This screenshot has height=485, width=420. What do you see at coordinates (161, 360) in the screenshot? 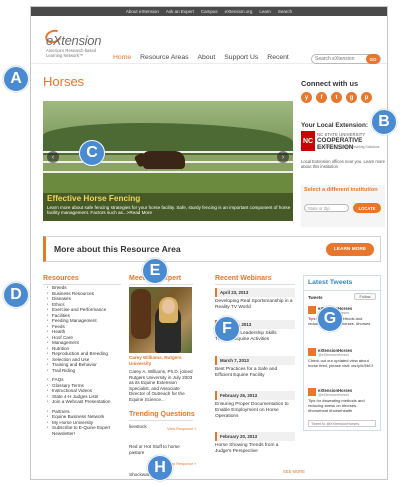
I see `expert-name: Carey Williams, Rutgers University` at bounding box center [161, 360].